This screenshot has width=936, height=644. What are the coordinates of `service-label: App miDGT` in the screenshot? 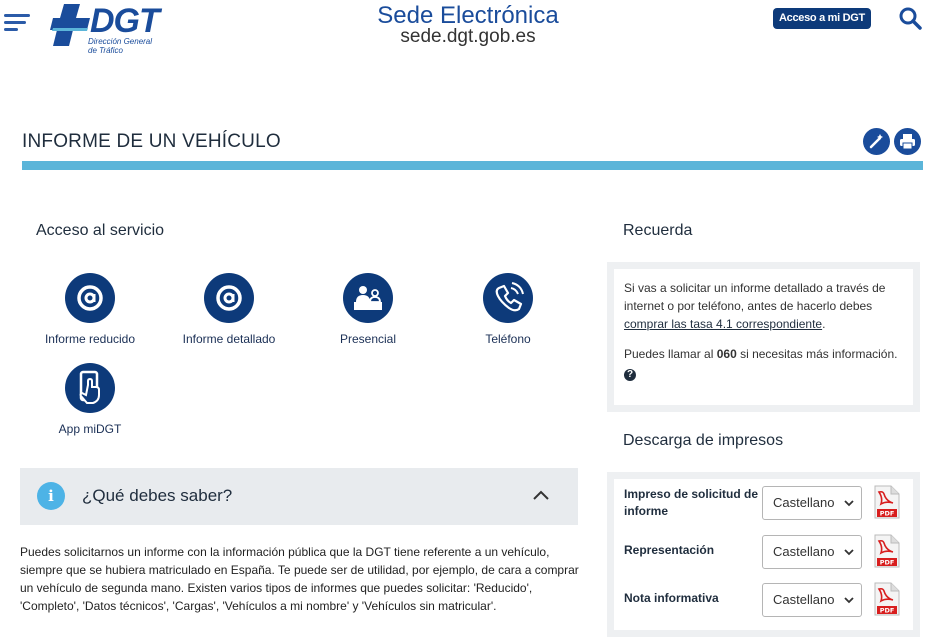 It's located at (90, 429).